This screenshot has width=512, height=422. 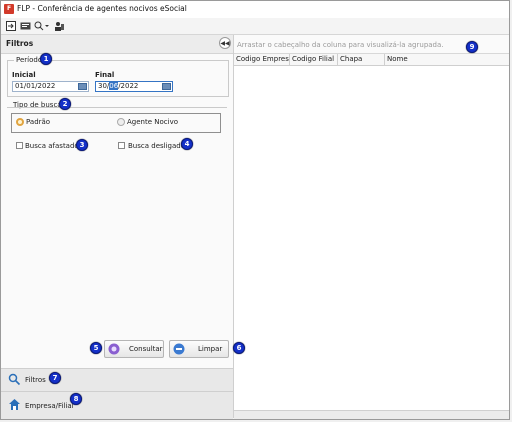 What do you see at coordinates (447, 59) in the screenshot?
I see `column-nome: Nome` at bounding box center [447, 59].